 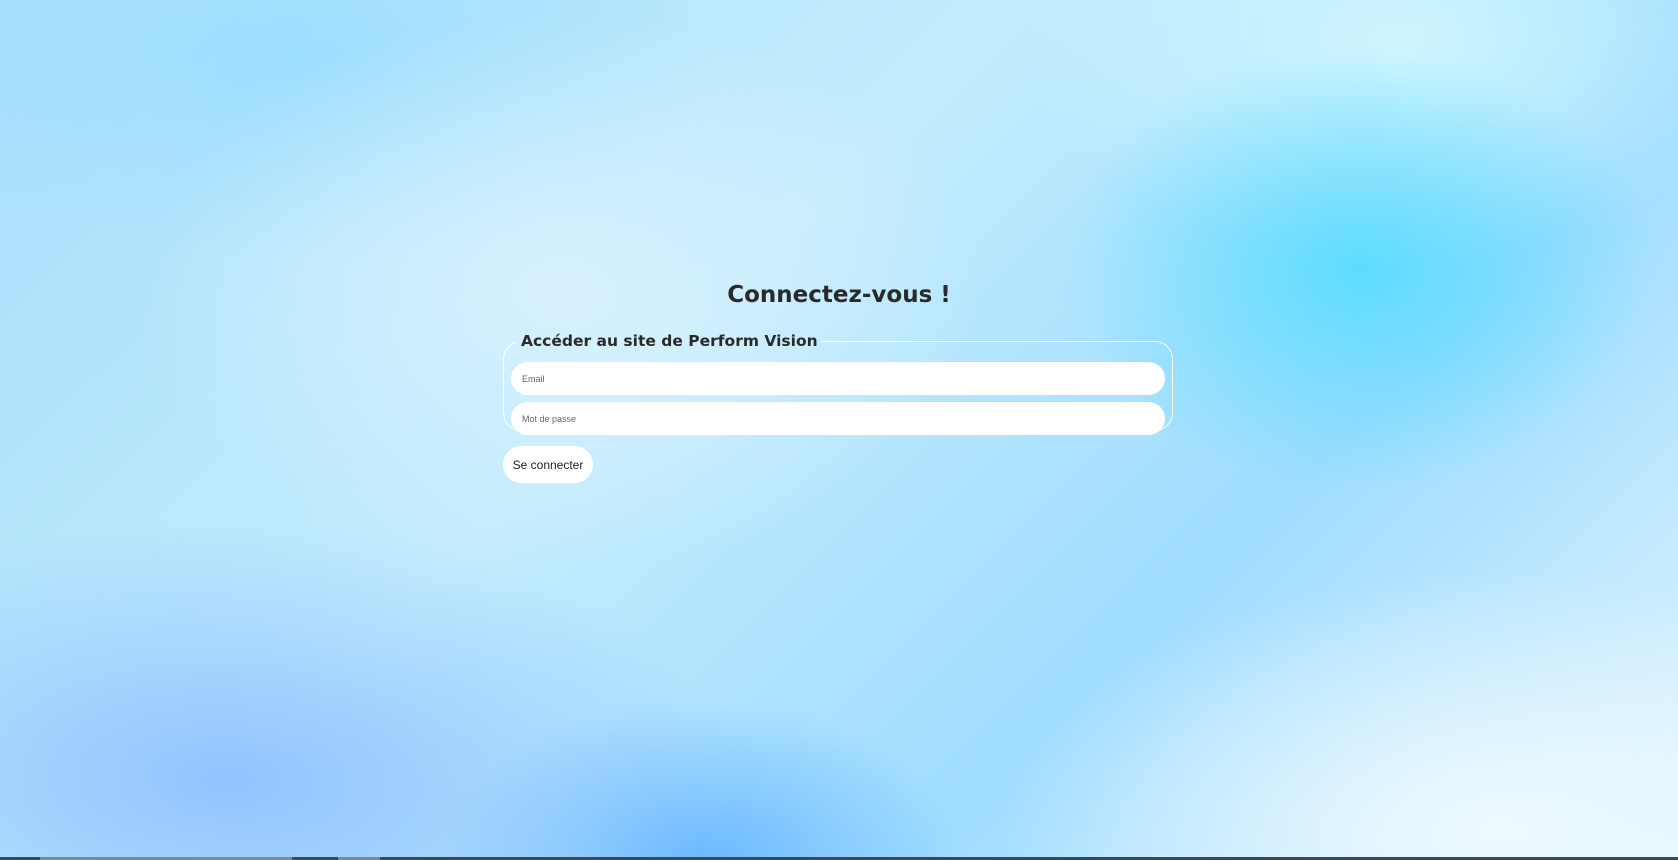 I want to click on login-form-legend: Accéder au site de Perform Vision, so click(x=669, y=341).